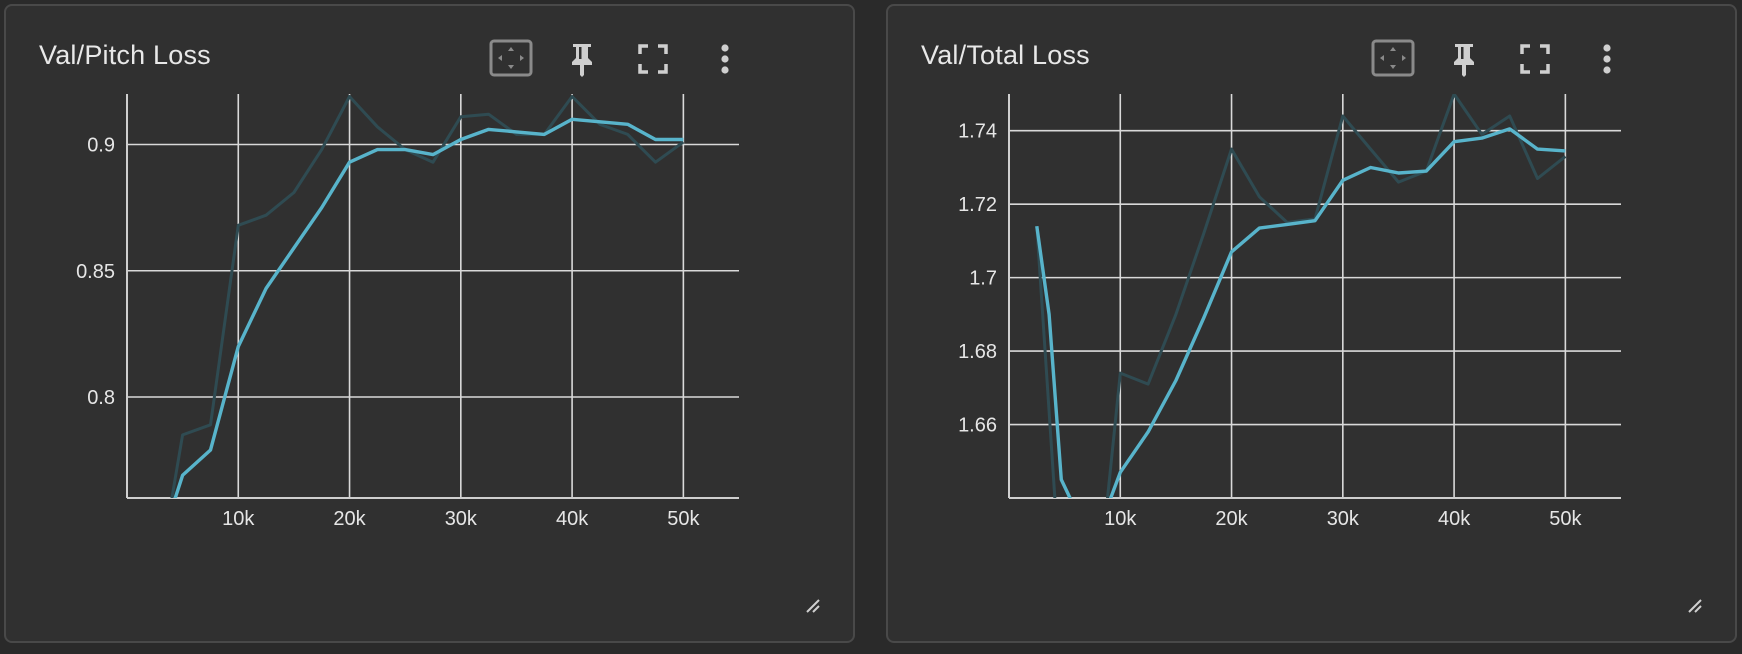 Image resolution: width=1742 pixels, height=654 pixels. What do you see at coordinates (101, 398) in the screenshot?
I see `y-tick-label: 0.8` at bounding box center [101, 398].